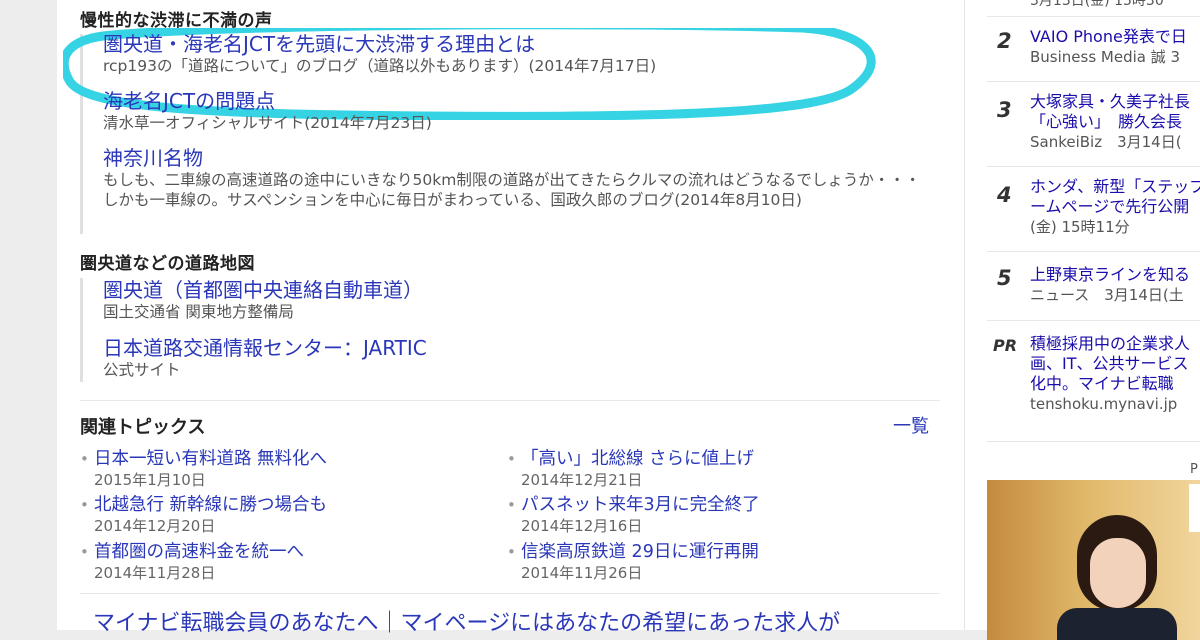  I want to click on topic-date: 2014年12月16日, so click(582, 526).